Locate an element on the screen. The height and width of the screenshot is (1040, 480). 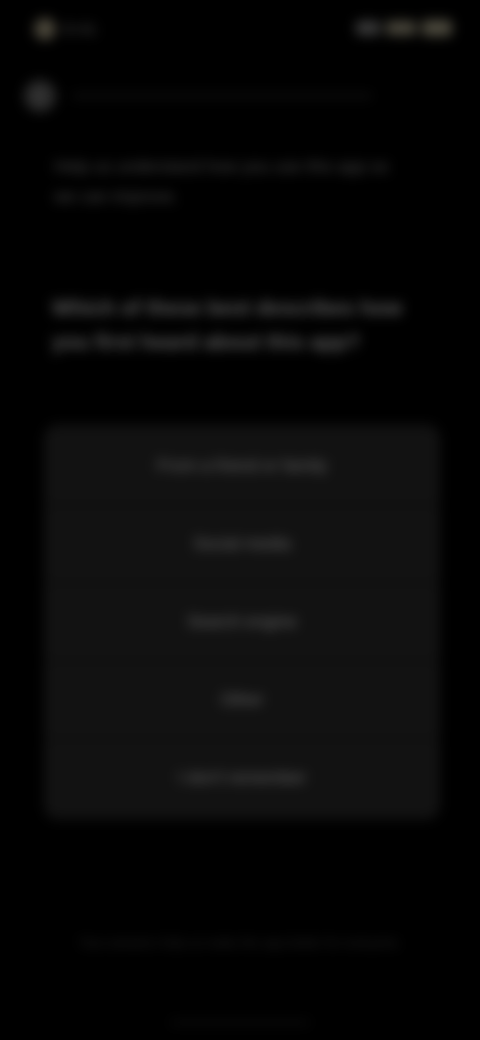
back-icon is located at coordinates (40, 96).